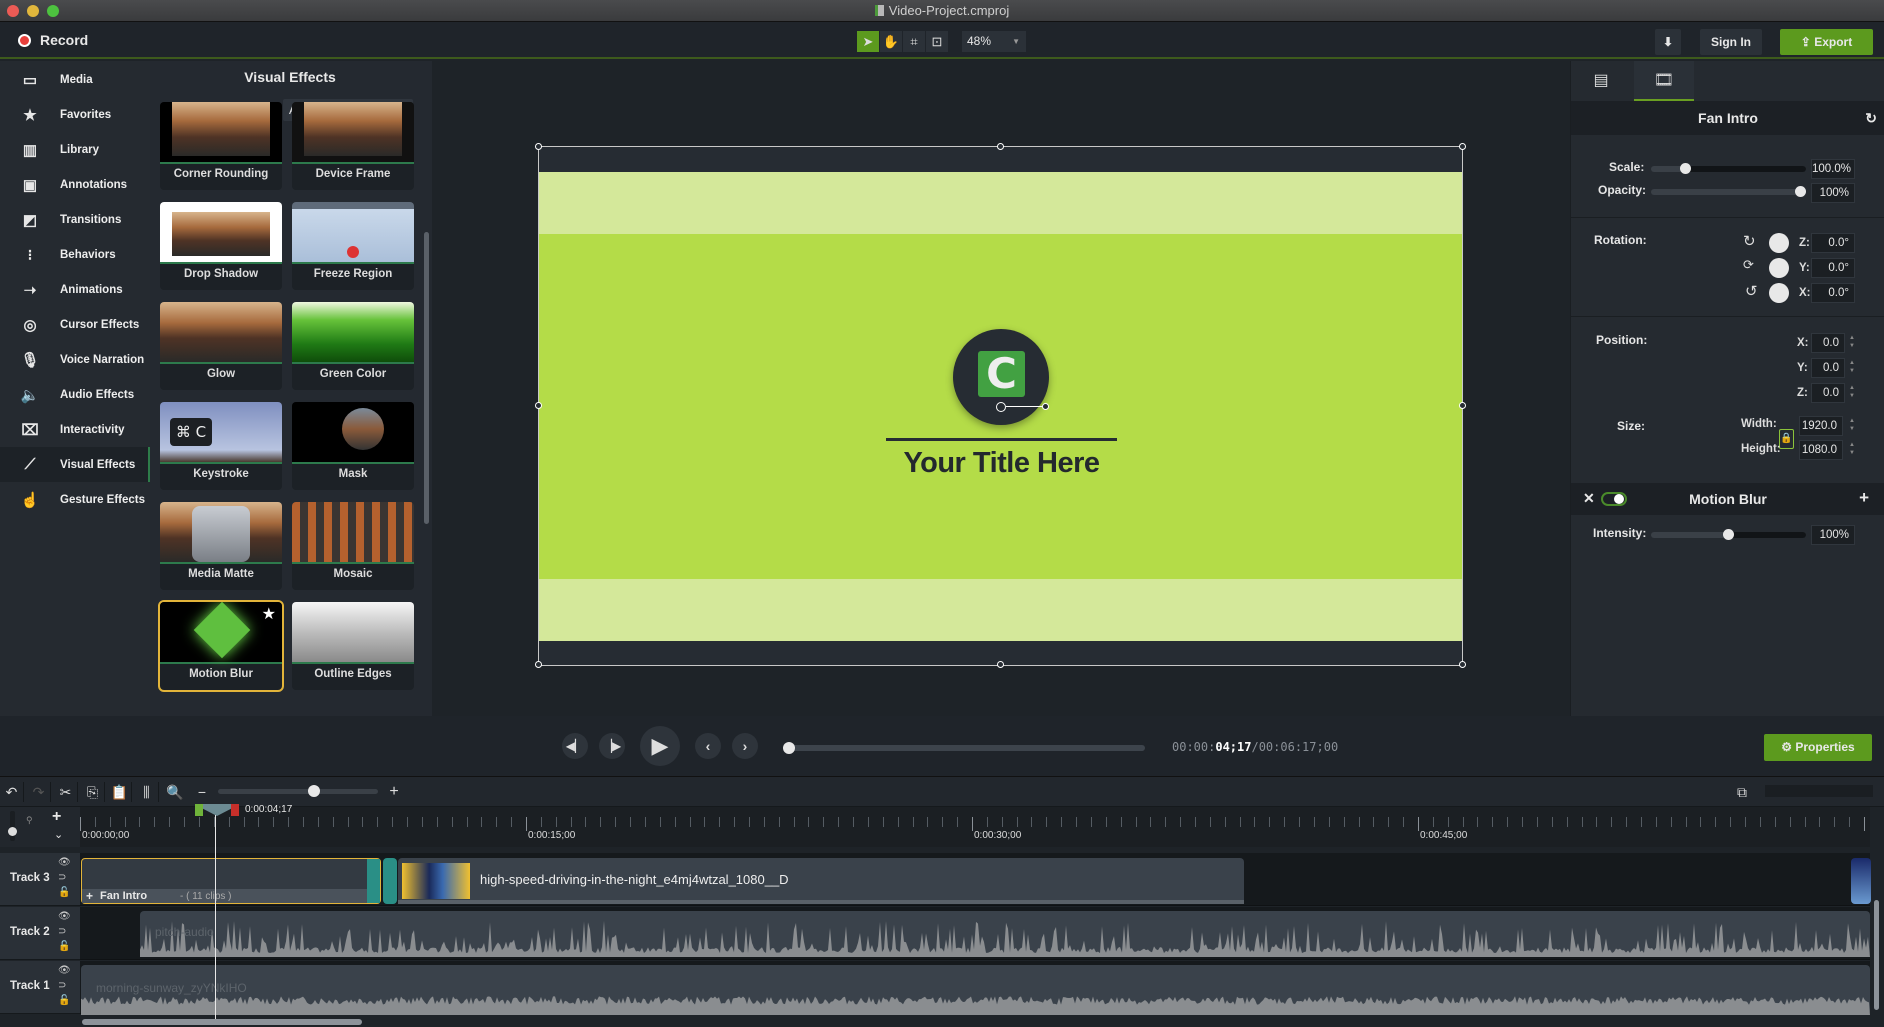 Image resolution: width=1884 pixels, height=1027 pixels. I want to click on previous-icon: ‹, so click(708, 746).